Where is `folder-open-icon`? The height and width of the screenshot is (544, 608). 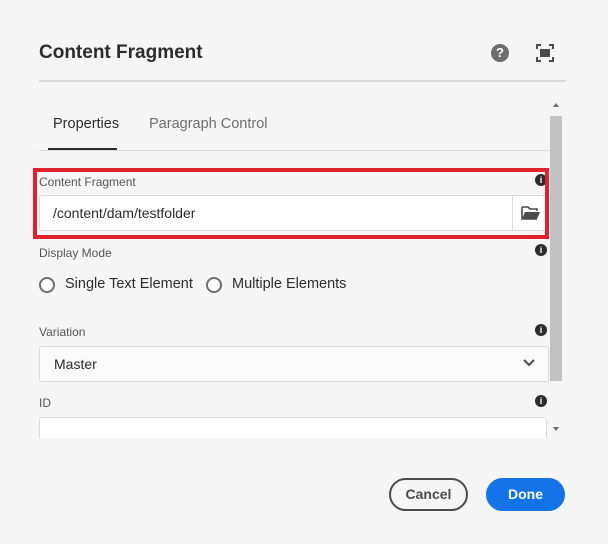 folder-open-icon is located at coordinates (530, 213).